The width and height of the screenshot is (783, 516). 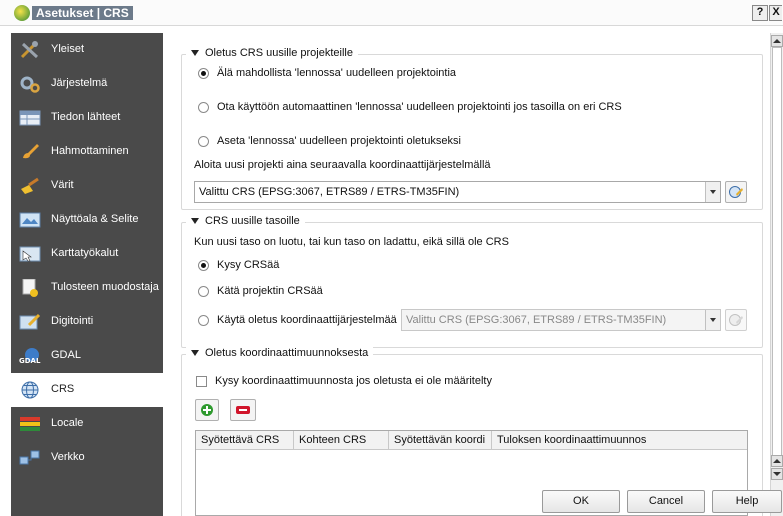 I want to click on ok-button: OK, so click(x=581, y=501).